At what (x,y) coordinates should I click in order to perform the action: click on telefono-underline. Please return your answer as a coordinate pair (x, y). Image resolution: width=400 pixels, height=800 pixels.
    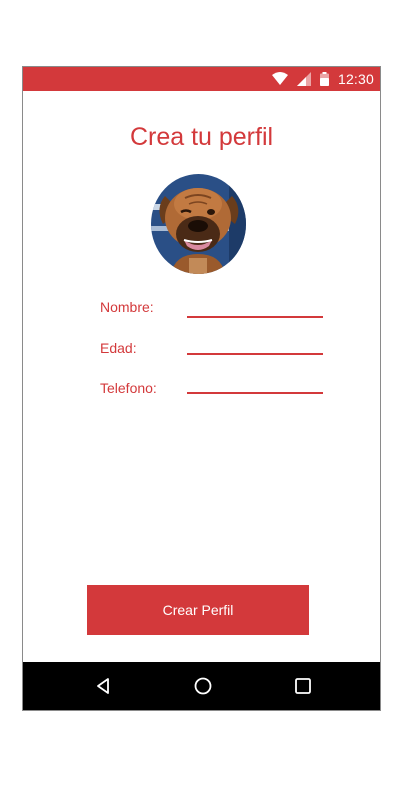
    Looking at the image, I should click on (255, 393).